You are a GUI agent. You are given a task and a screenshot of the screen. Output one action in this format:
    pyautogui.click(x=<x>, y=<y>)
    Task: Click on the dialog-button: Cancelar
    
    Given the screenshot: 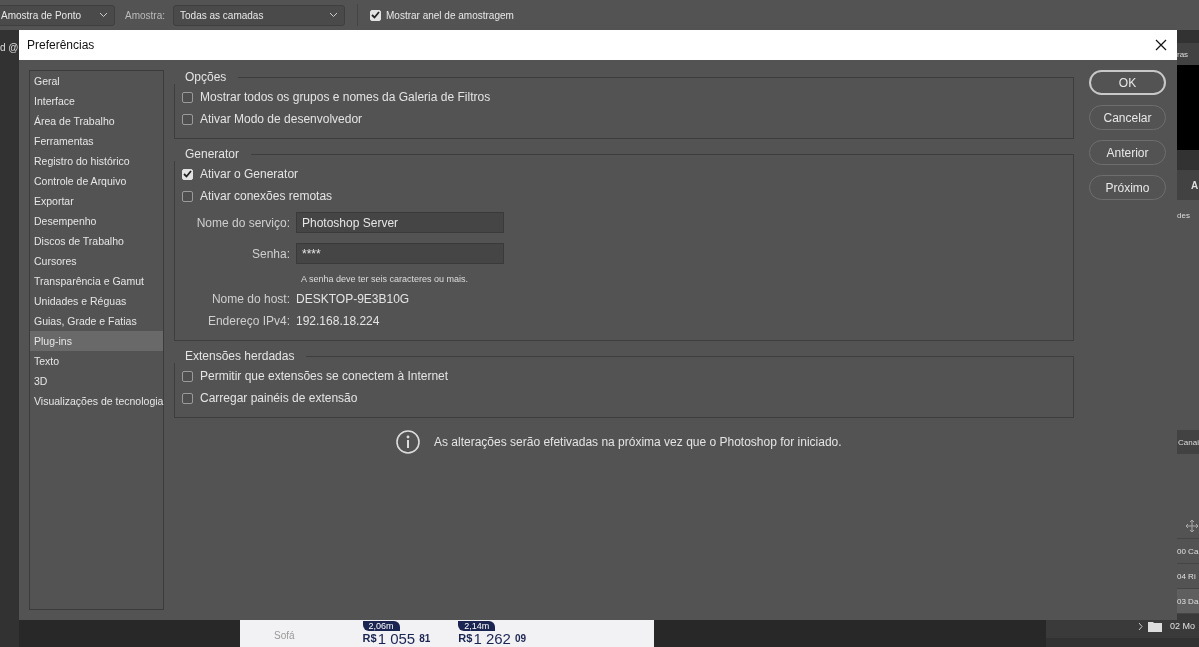 What is the action you would take?
    pyautogui.click(x=1127, y=117)
    